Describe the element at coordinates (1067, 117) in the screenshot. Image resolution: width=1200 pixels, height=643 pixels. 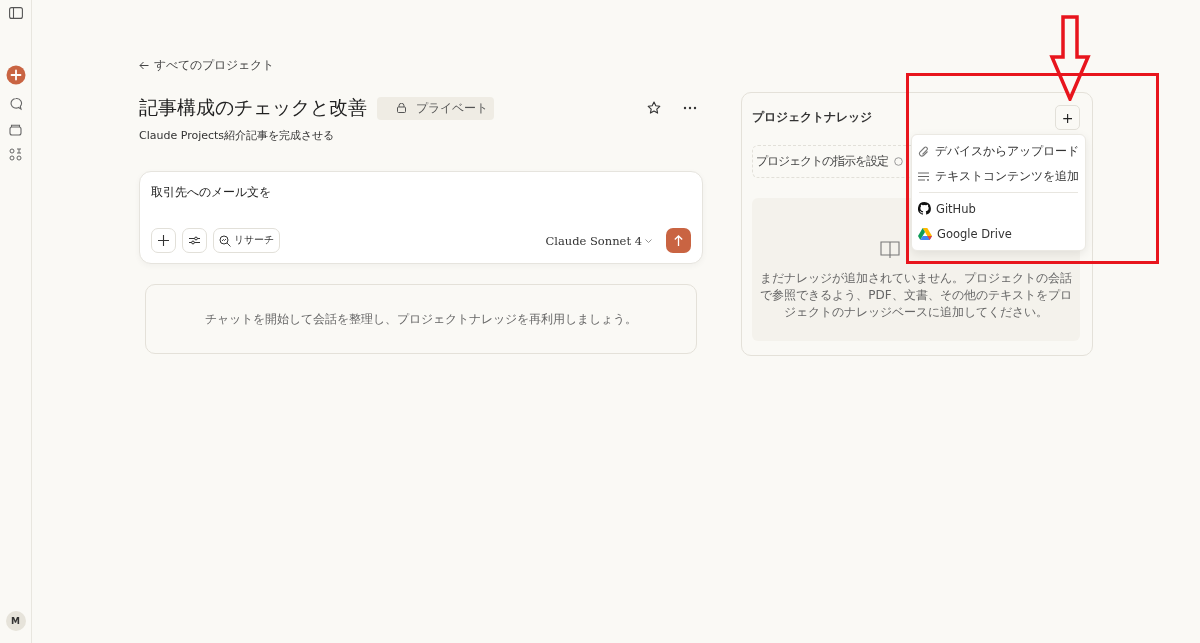
I see `add-knowledge-button: +` at that location.